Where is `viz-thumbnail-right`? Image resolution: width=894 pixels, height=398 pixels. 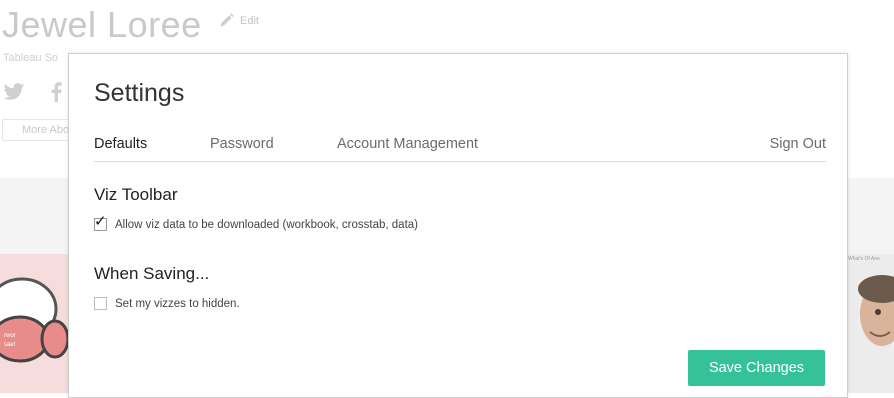 viz-thumbnail-right is located at coordinates (871, 323).